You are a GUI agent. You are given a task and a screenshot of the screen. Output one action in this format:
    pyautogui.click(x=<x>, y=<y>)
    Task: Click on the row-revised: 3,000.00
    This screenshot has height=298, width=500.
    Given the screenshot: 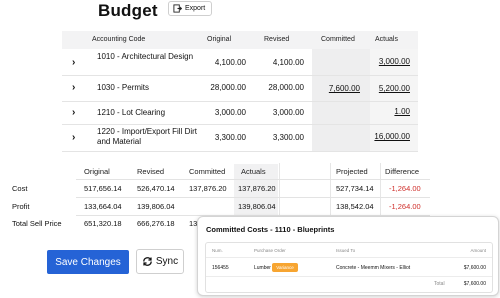 What is the action you would take?
    pyautogui.click(x=288, y=112)
    